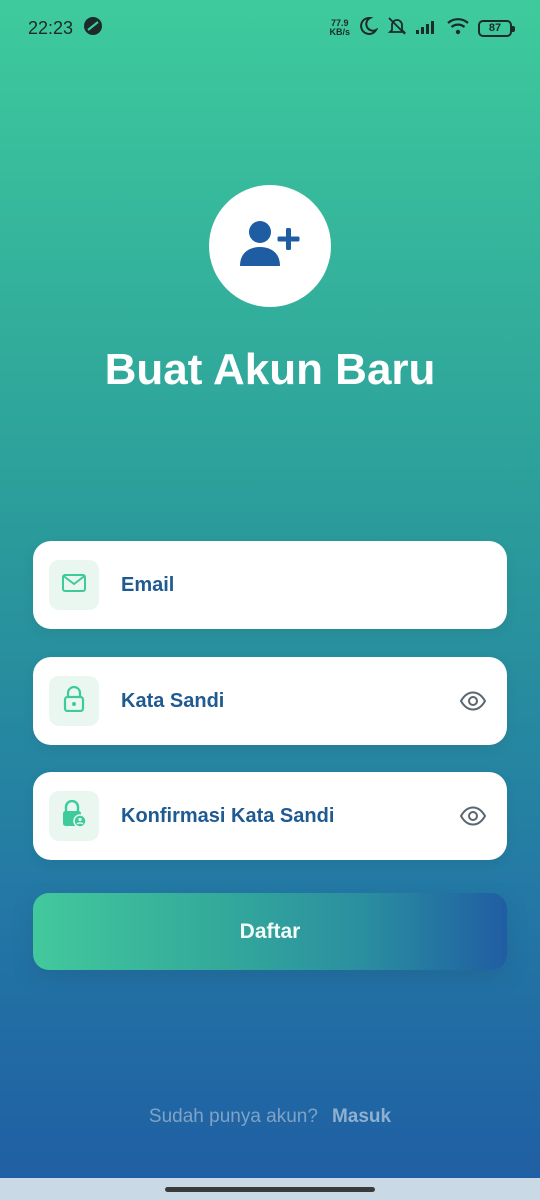 This screenshot has height=1200, width=540. Describe the element at coordinates (368, 28) in the screenshot. I see `moon-icon` at that location.